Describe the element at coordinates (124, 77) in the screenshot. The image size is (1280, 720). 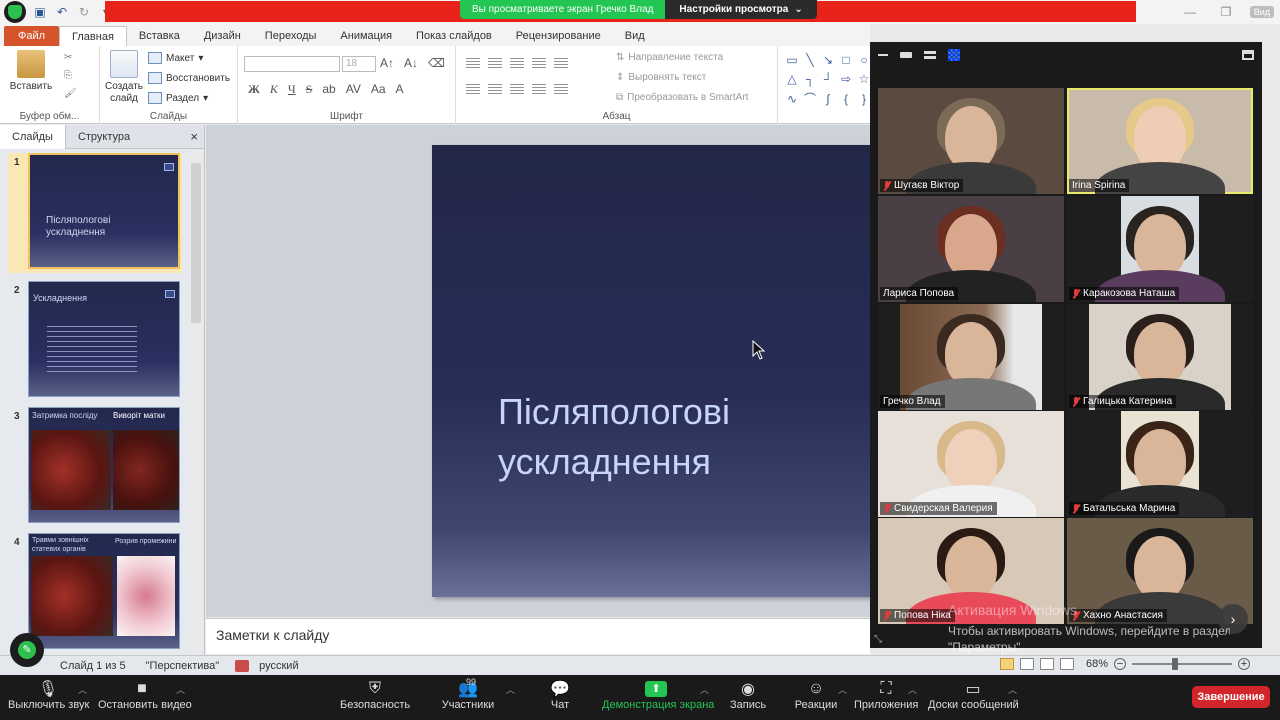
I see `new-slide-button: Создать слайд` at that location.